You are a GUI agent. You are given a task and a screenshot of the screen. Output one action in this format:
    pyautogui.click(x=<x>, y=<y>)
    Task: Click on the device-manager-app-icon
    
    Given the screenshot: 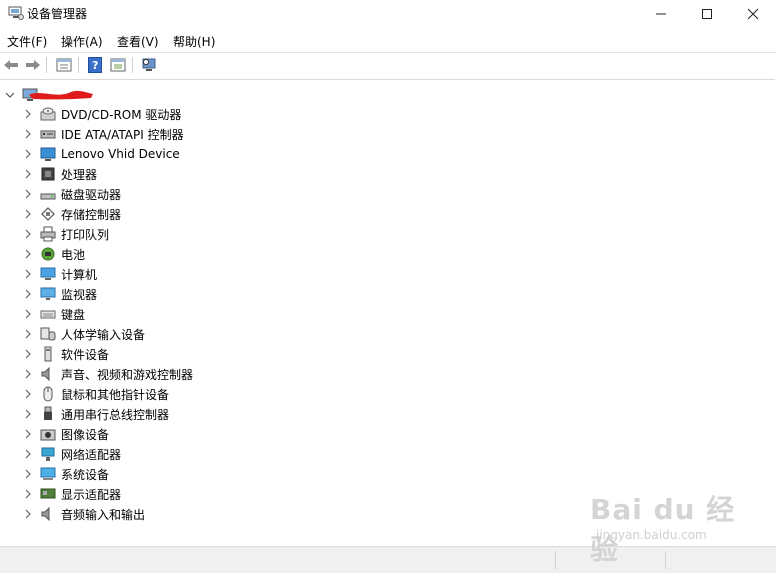 What is the action you would take?
    pyautogui.click(x=16, y=13)
    